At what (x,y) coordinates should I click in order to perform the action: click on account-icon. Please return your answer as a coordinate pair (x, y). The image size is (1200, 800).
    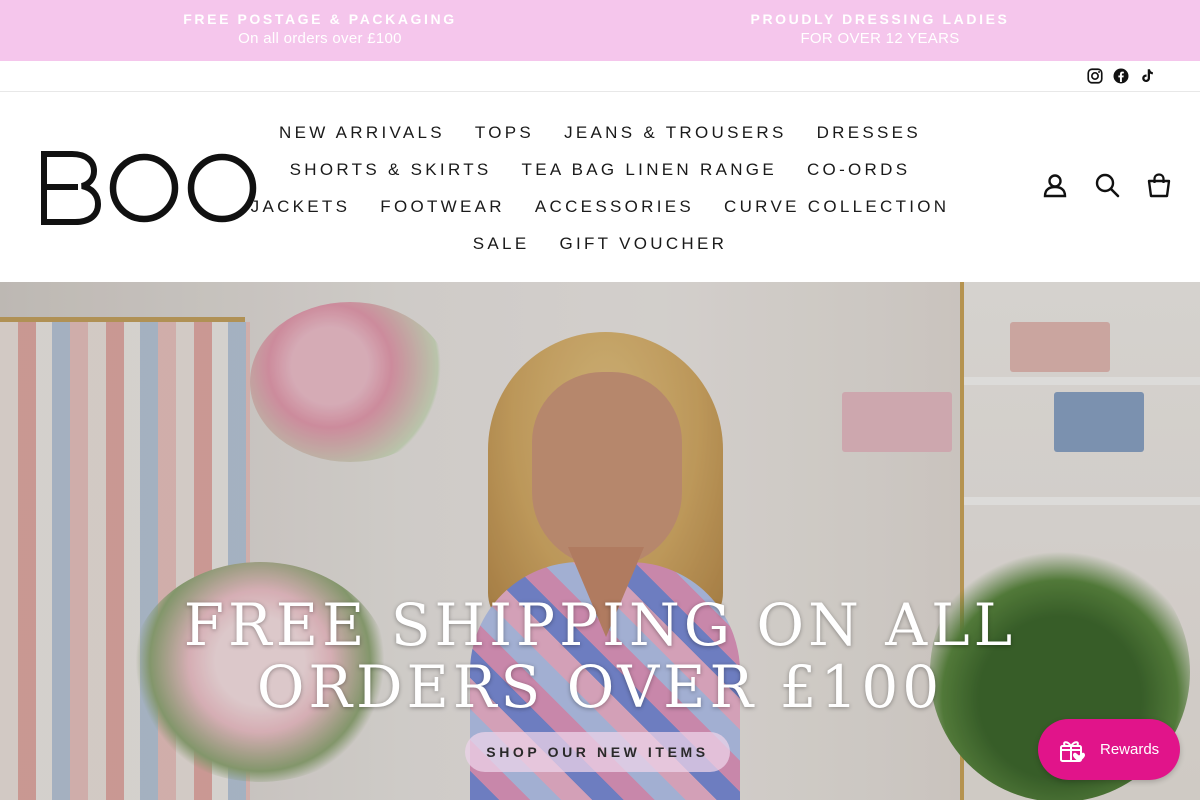
    Looking at the image, I should click on (1055, 185).